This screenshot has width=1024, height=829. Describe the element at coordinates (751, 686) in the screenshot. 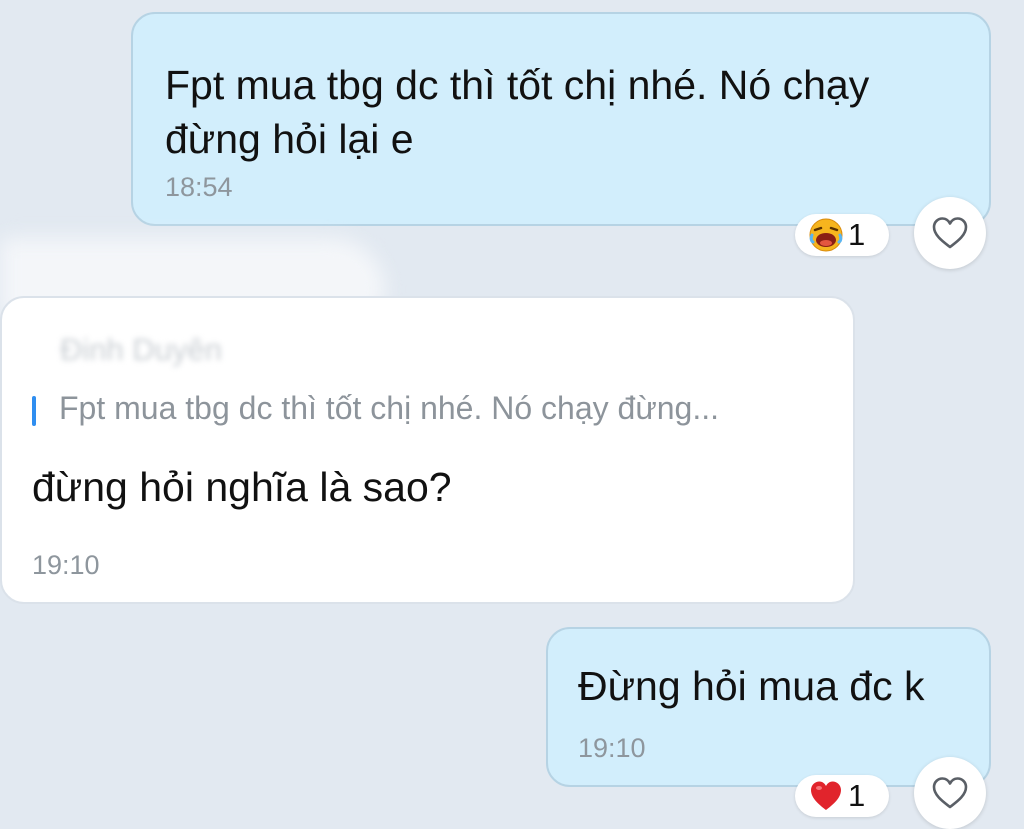

I see `message-text: Đừng hỏi mua đc k` at that location.